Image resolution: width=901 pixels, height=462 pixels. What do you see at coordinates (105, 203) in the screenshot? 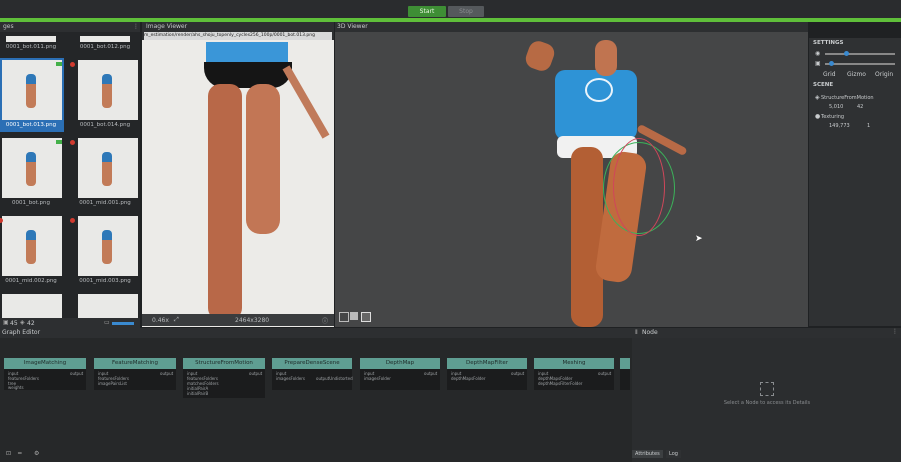
I see `thumbnail-label: 0001_mid.001.png` at bounding box center [105, 203].